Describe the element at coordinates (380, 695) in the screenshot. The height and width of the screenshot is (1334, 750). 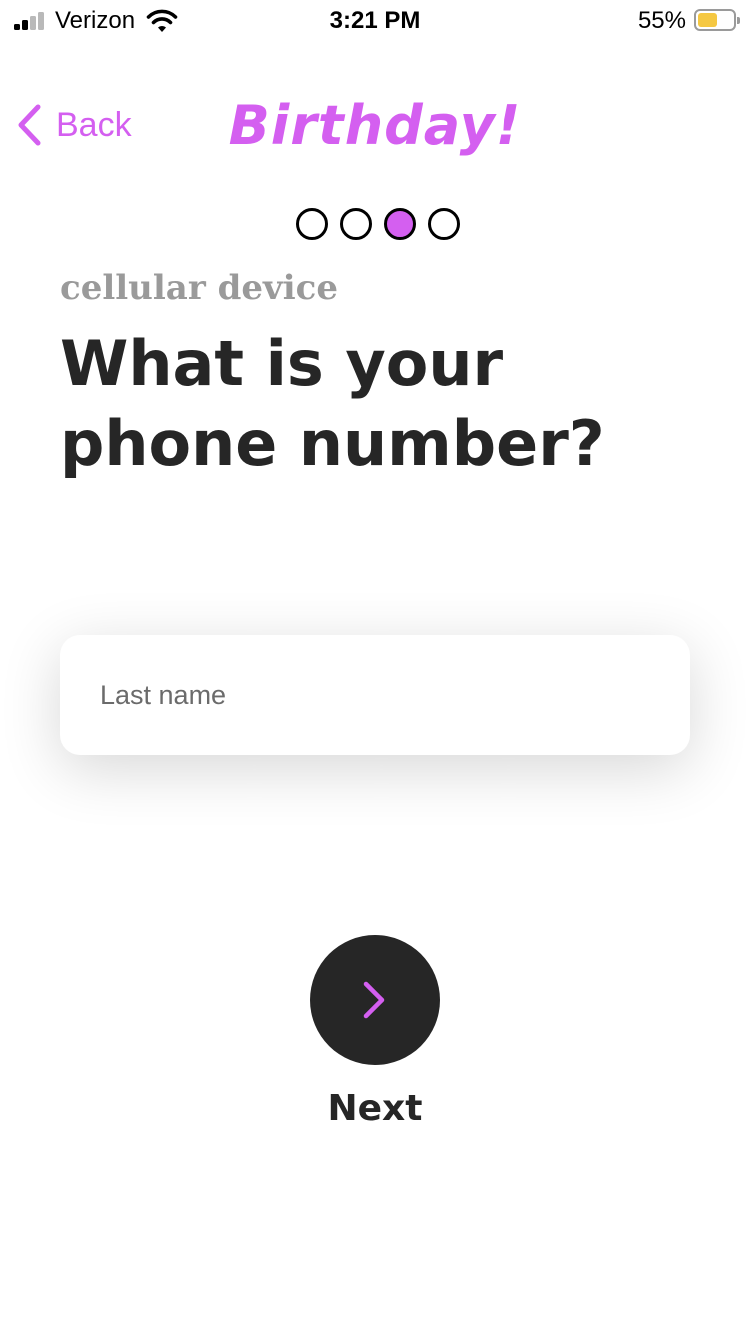
I see `phone-number-input` at that location.